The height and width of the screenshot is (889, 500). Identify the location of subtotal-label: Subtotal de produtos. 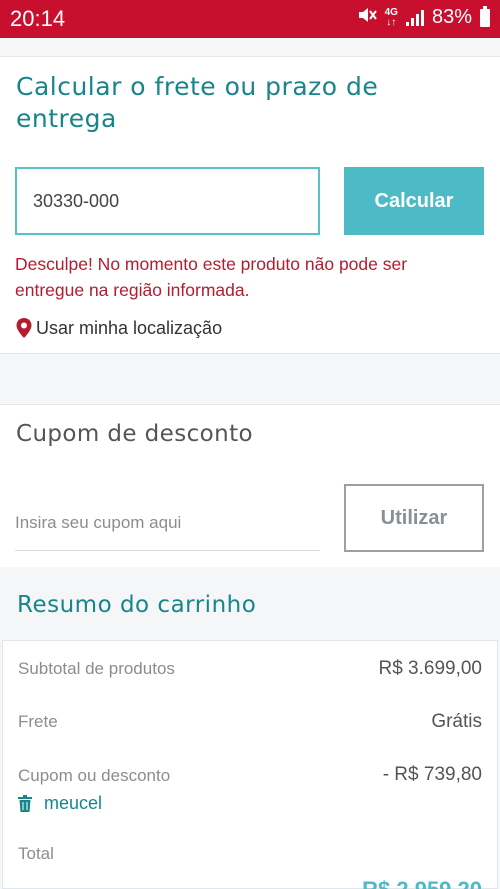
(96, 668).